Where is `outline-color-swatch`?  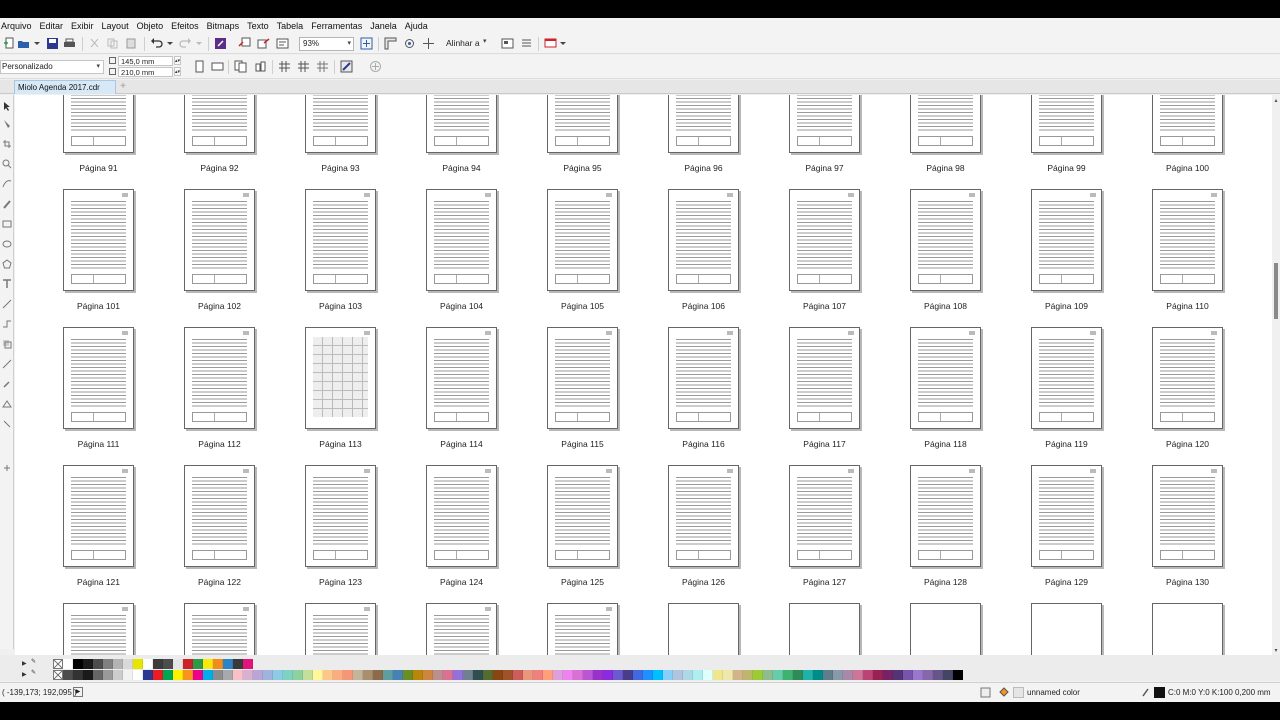 outline-color-swatch is located at coordinates (1159, 692).